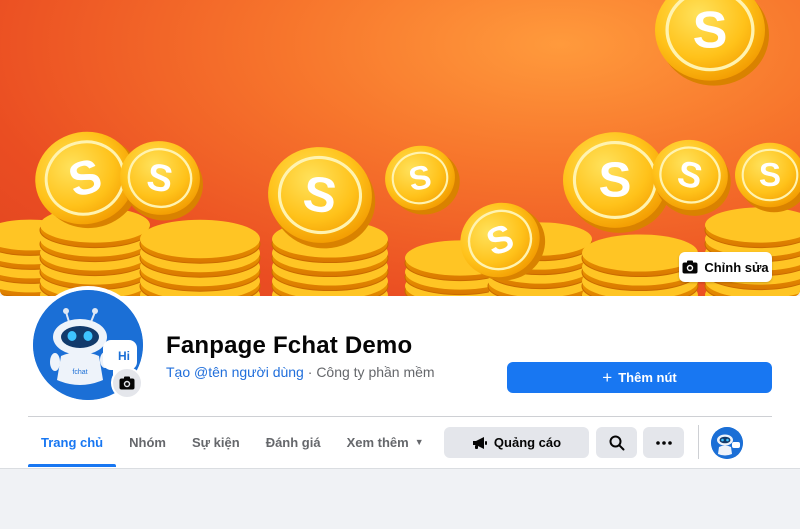  I want to click on search-icon, so click(616, 442).